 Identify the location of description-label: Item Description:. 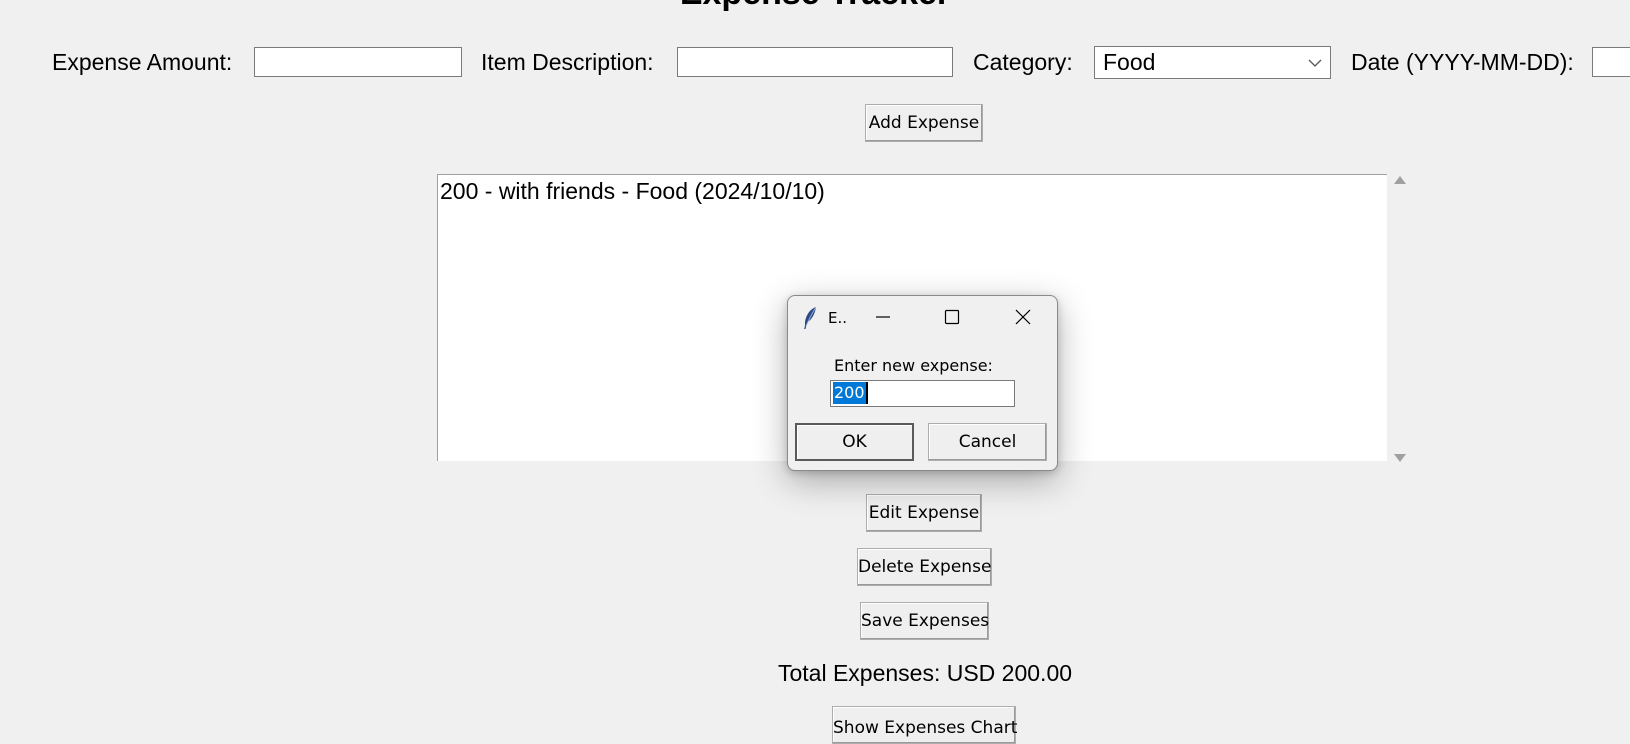
(567, 62).